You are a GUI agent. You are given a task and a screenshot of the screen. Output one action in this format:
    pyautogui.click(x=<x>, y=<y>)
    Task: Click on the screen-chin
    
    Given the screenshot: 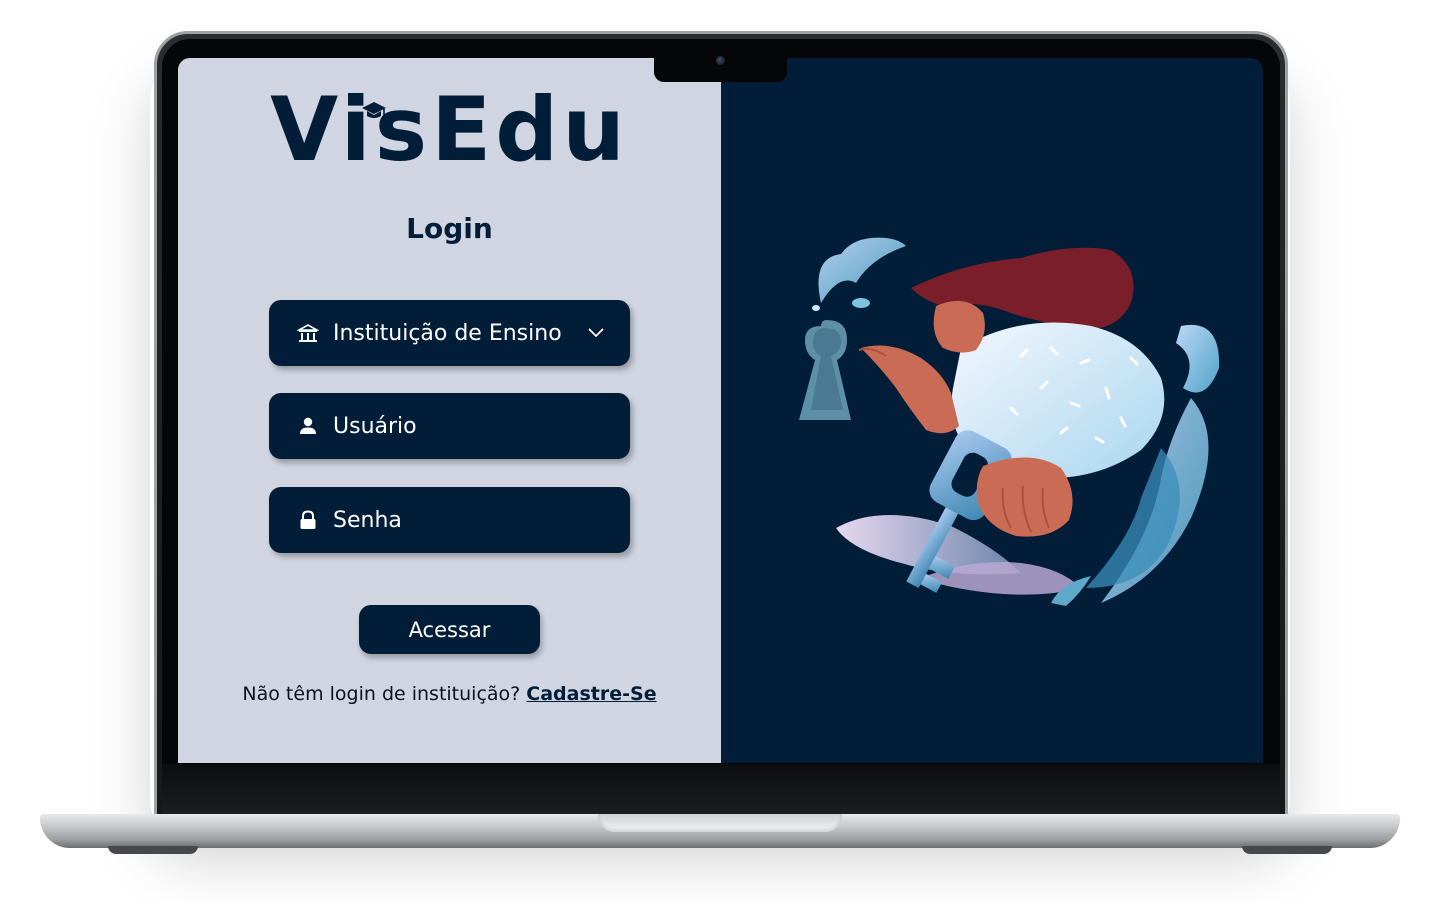 What is the action you would take?
    pyautogui.click(x=721, y=789)
    